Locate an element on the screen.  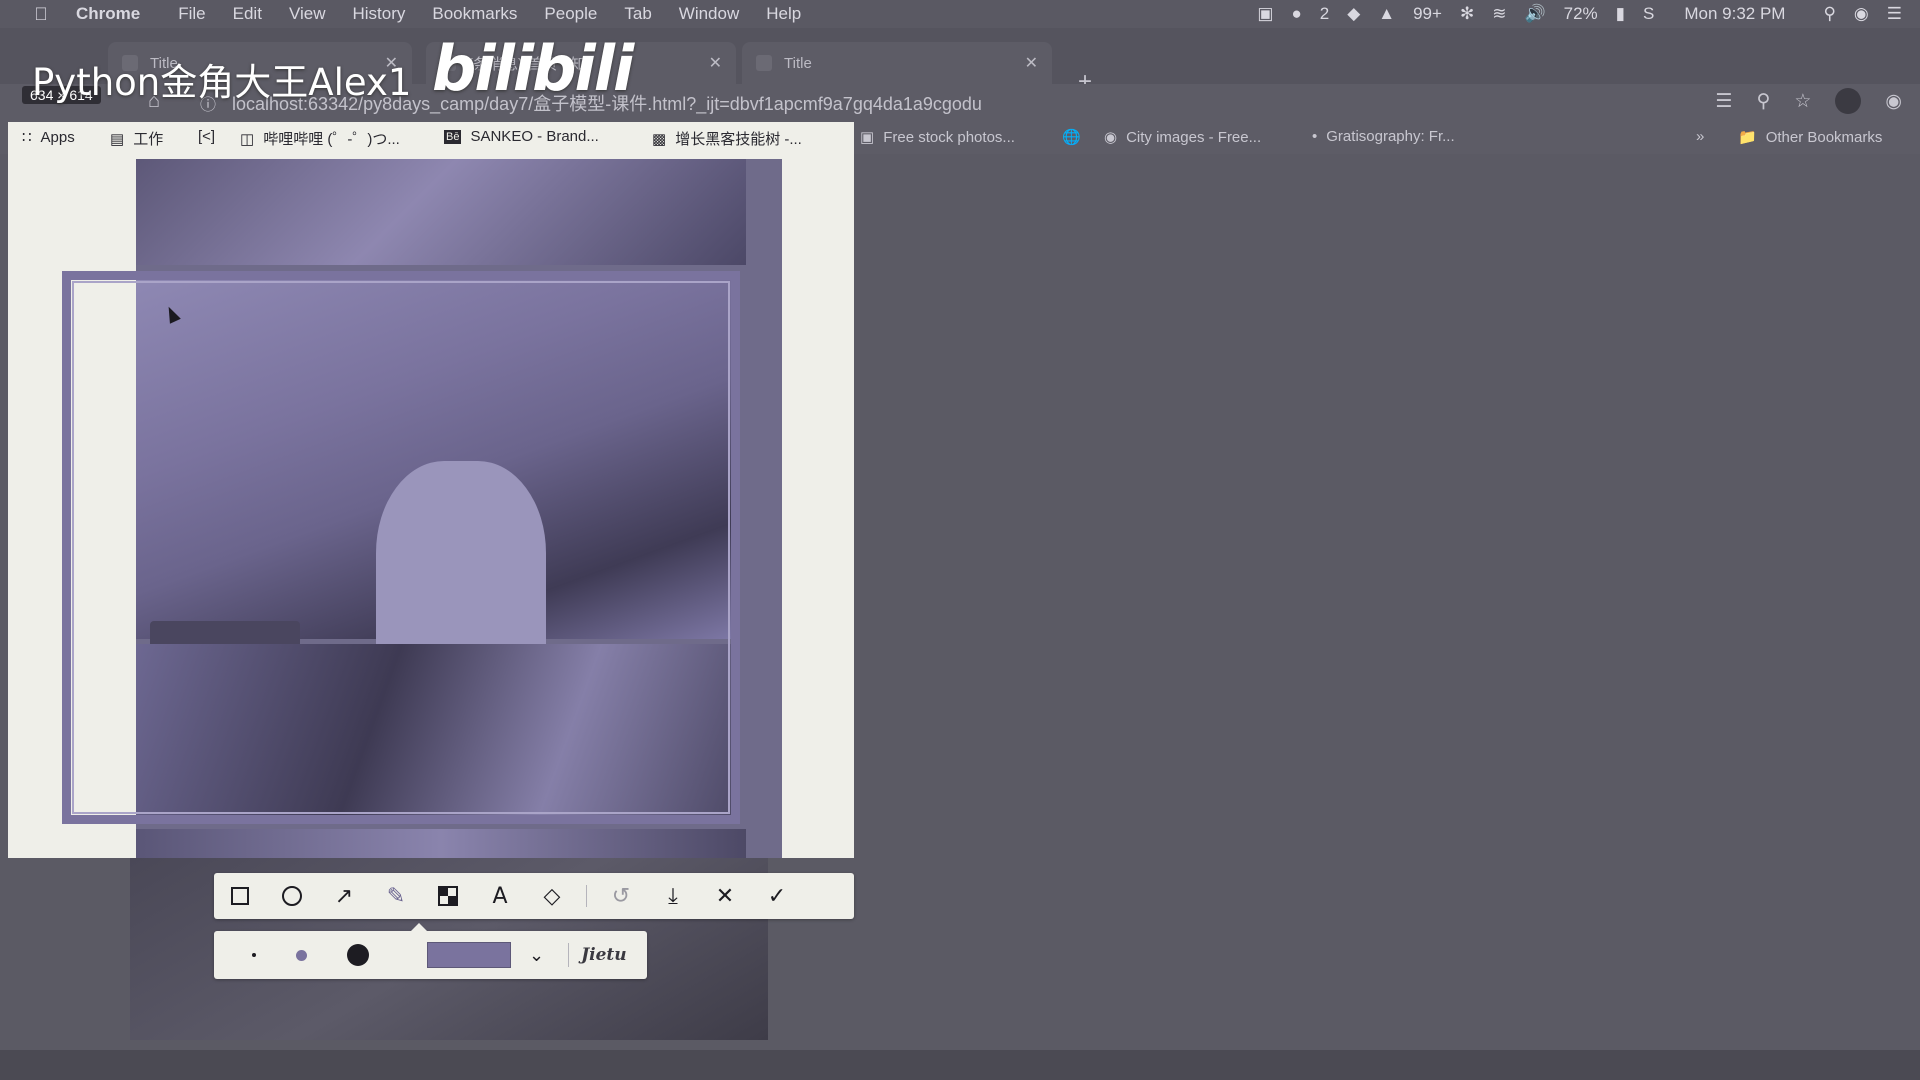
download-button: ⤓ is located at coordinates (673, 896).